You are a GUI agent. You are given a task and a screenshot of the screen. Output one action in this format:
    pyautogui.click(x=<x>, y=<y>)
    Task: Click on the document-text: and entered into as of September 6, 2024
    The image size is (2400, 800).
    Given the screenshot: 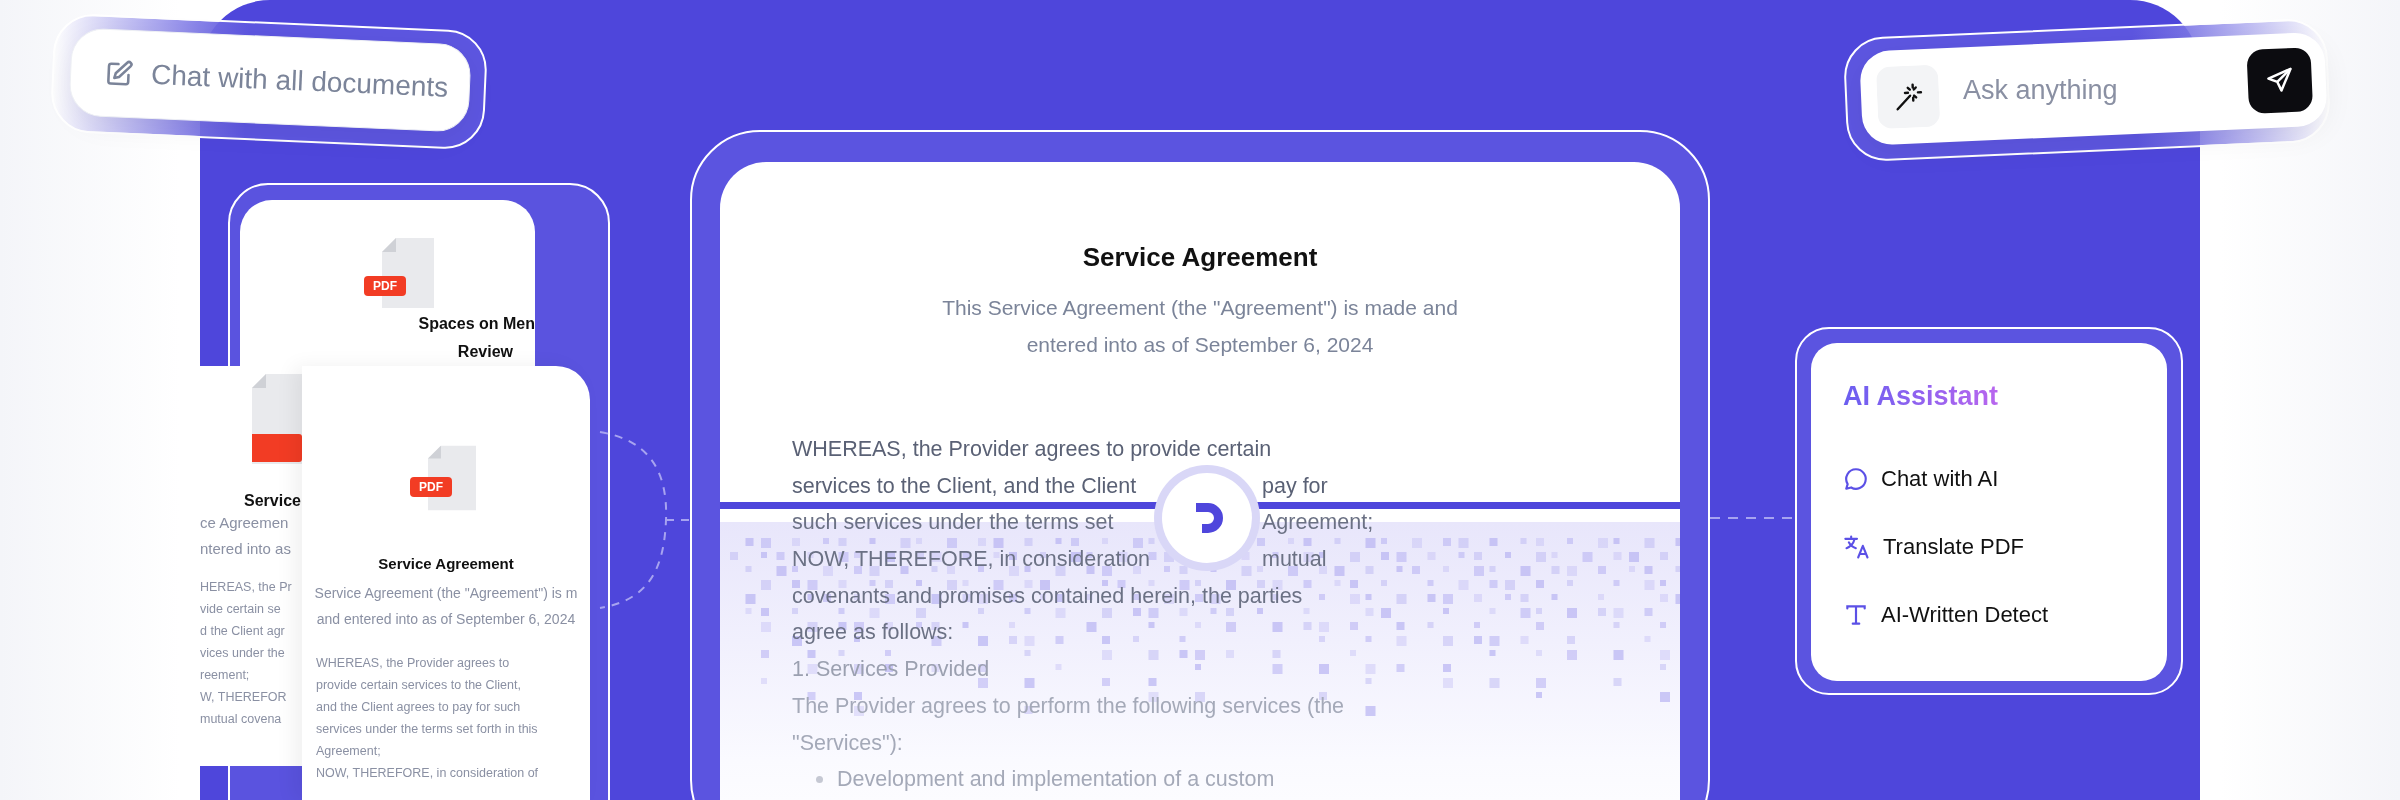 What is the action you would take?
    pyautogui.click(x=446, y=619)
    